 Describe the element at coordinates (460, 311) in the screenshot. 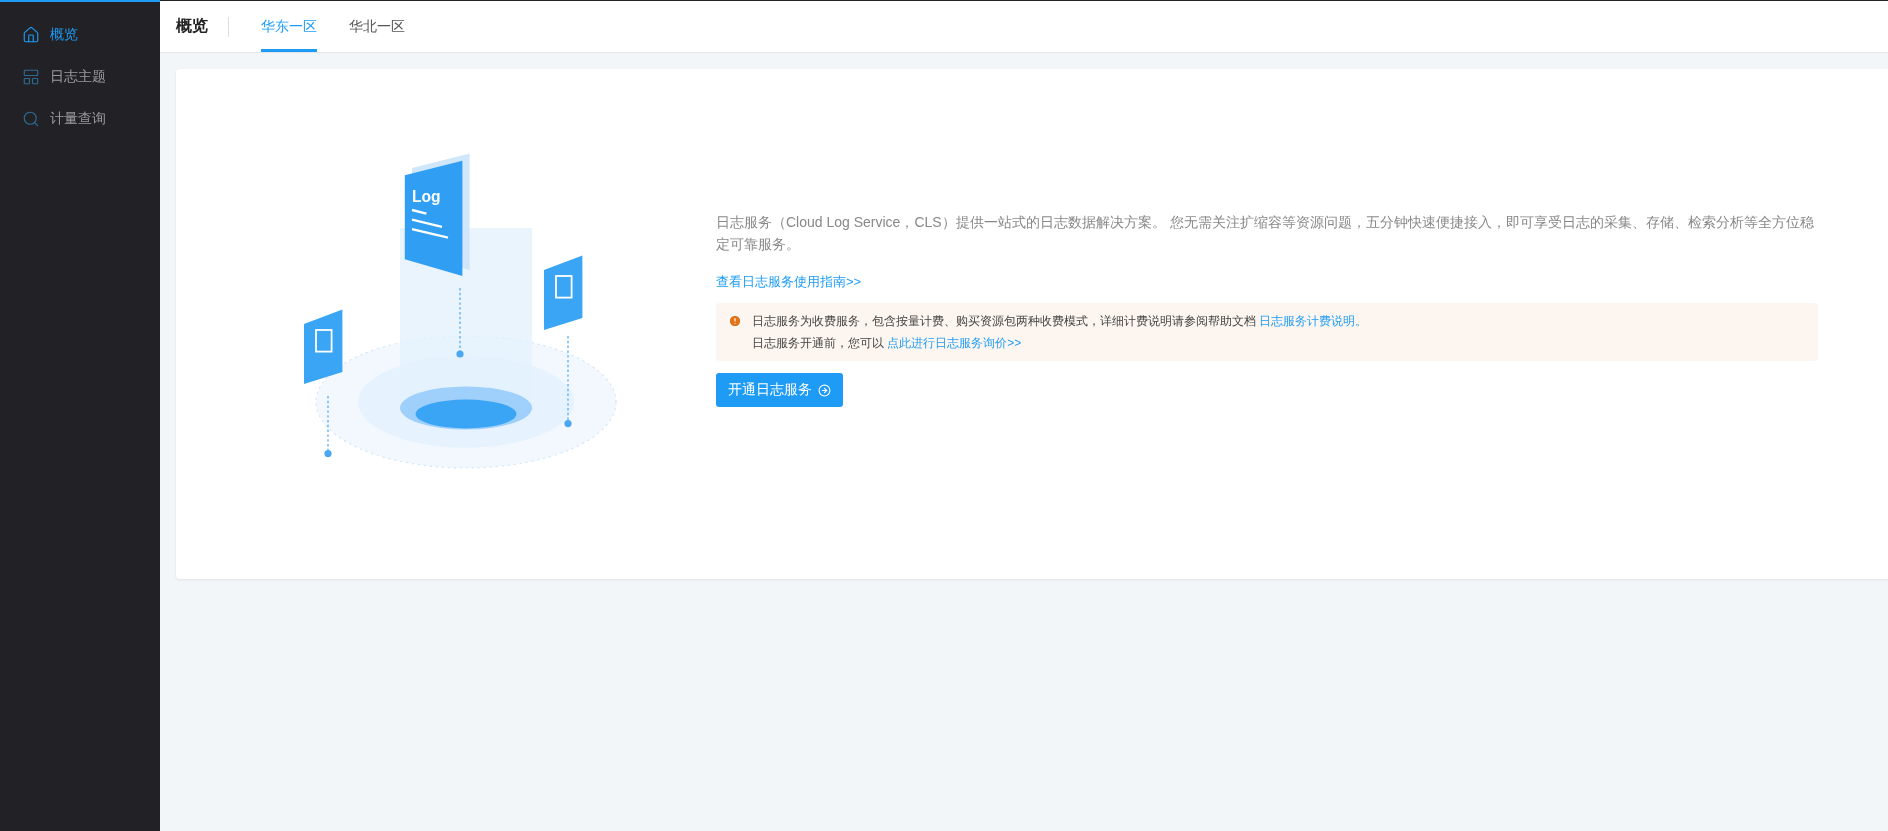

I see `log-platform-drawing: Log` at that location.